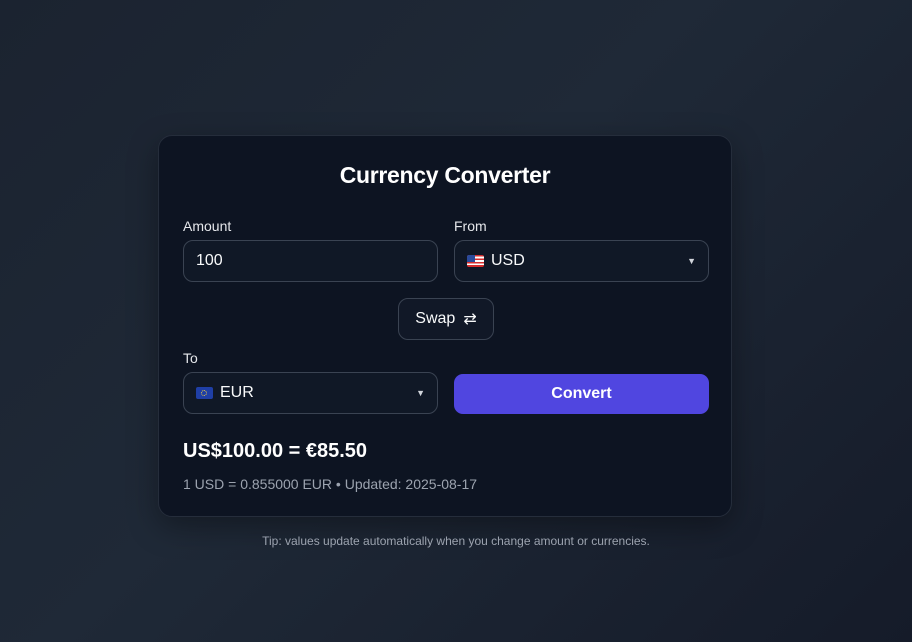  I want to click on amount-field, so click(310, 261).